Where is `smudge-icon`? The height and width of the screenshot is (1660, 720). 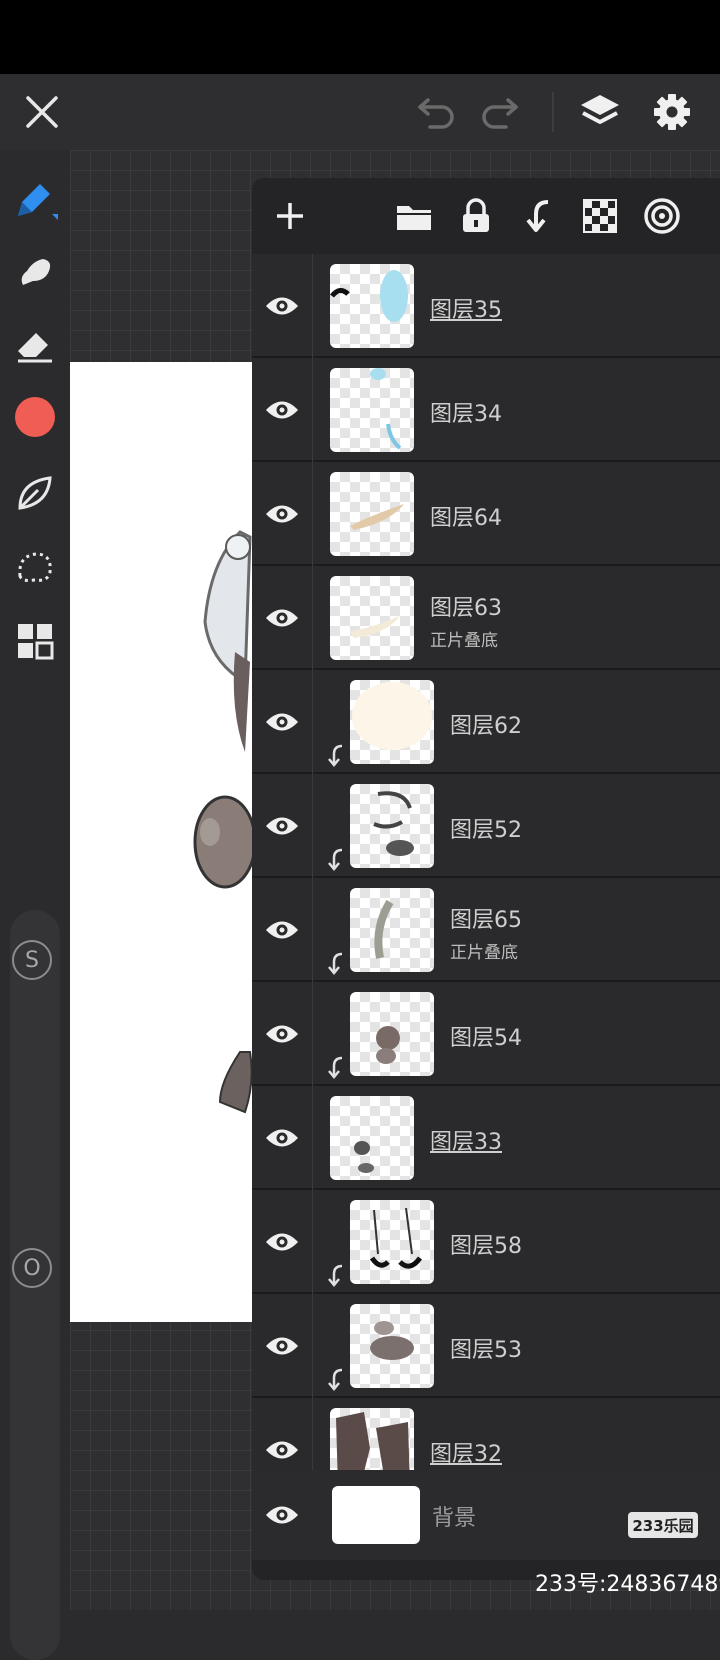 smudge-icon is located at coordinates (35, 271).